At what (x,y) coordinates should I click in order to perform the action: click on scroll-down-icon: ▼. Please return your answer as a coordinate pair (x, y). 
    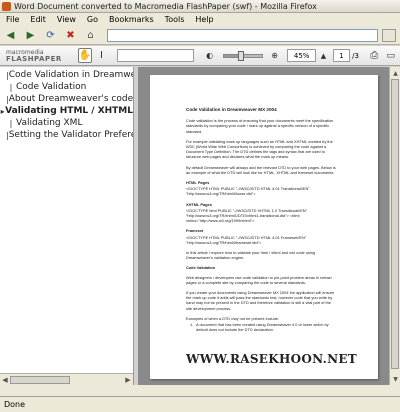
    Looking at the image, I should click on (395, 379).